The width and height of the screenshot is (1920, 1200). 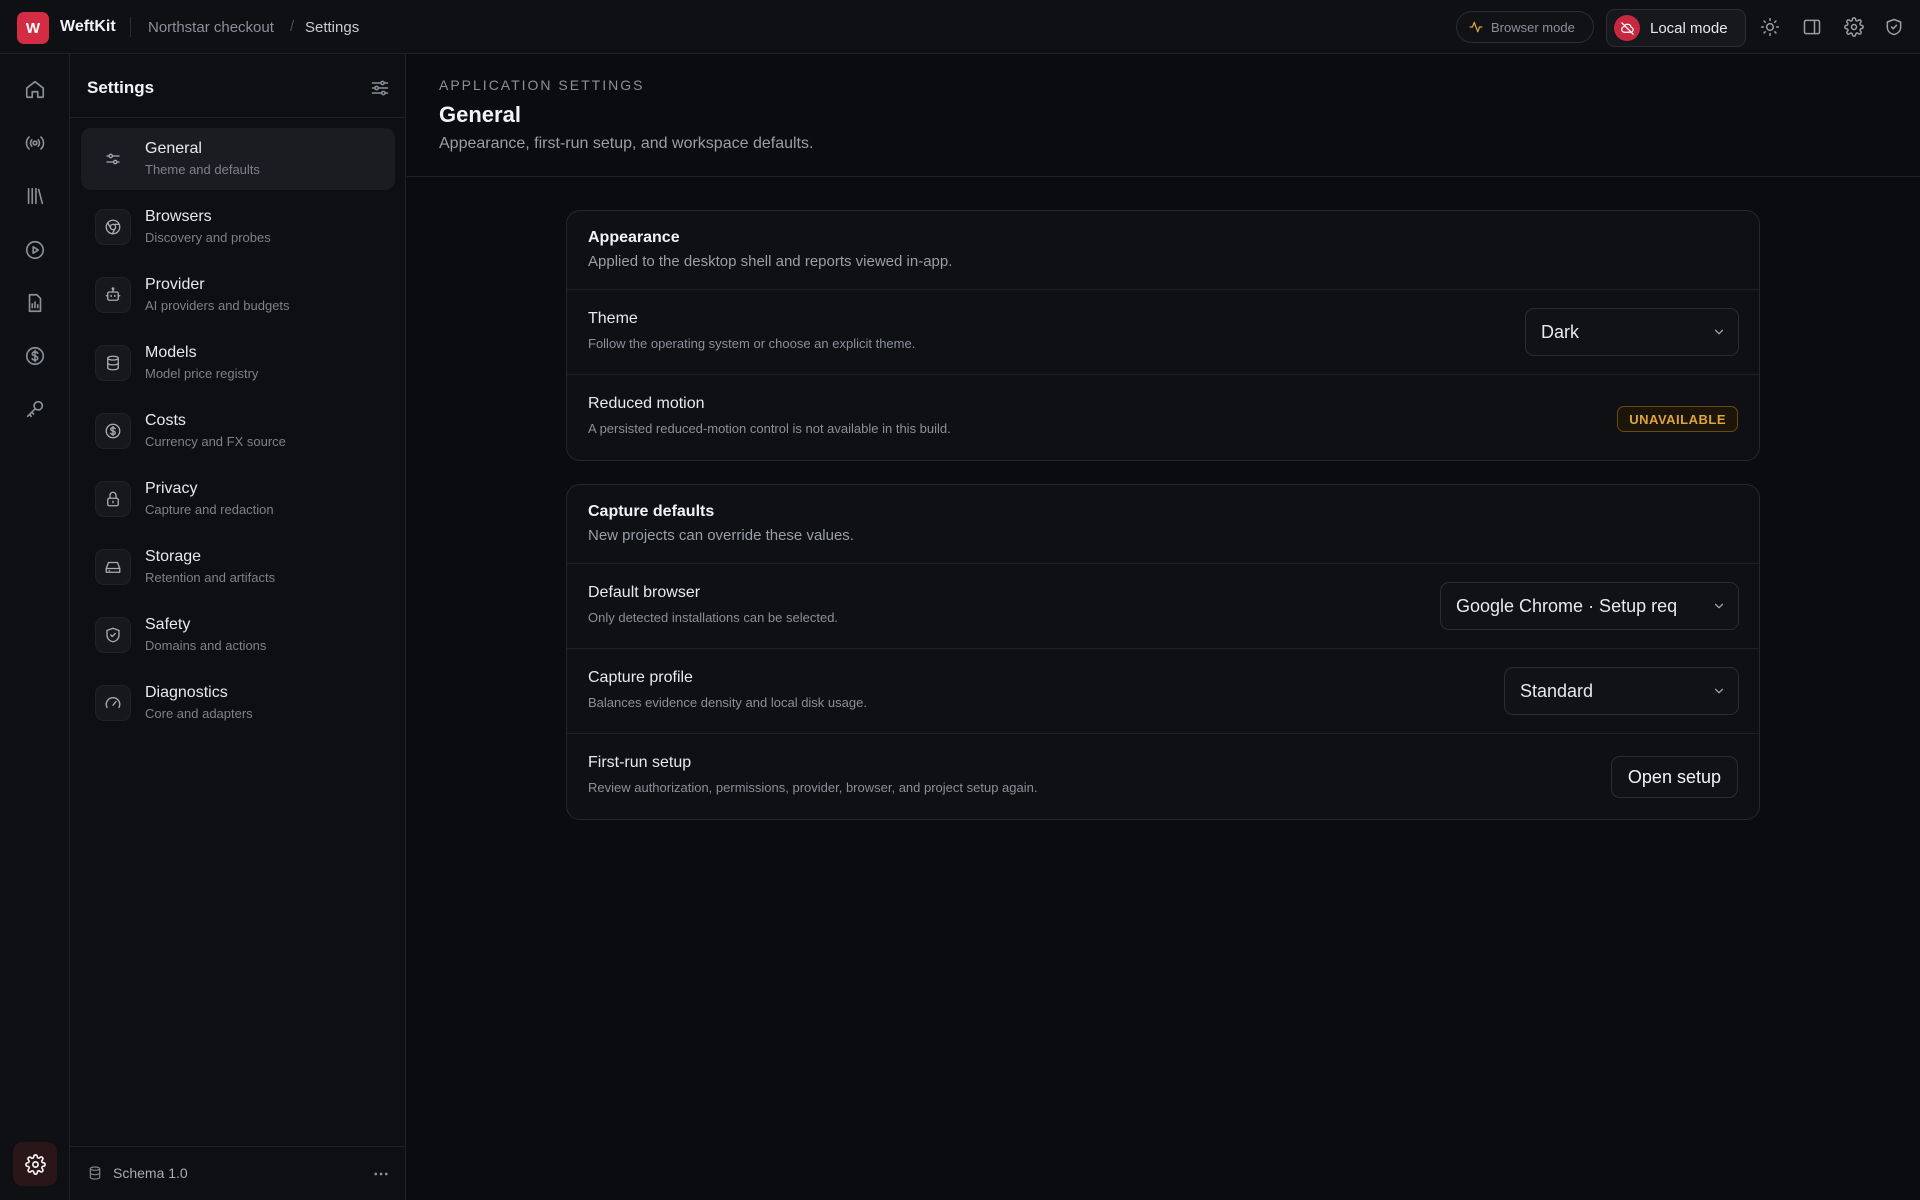 I want to click on open-setup-button: Open setup, so click(x=1674, y=777).